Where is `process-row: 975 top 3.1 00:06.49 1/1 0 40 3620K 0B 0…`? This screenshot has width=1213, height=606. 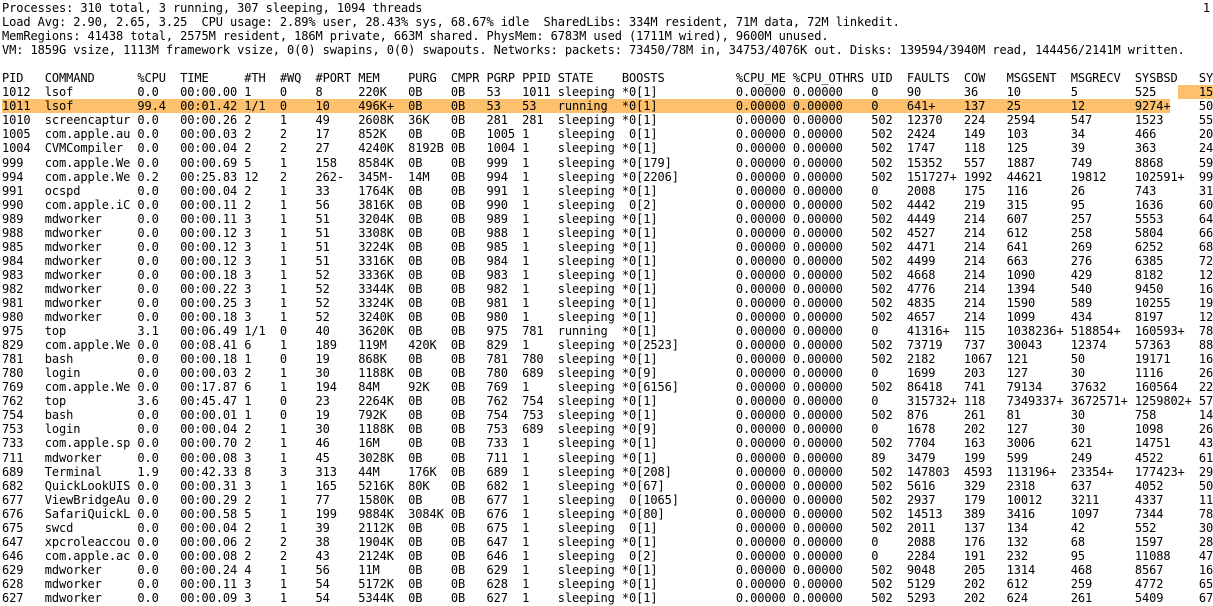
process-row: 975 top 3.1 00:06.49 1/1 0 40 3620K 0B 0… is located at coordinates (607, 331).